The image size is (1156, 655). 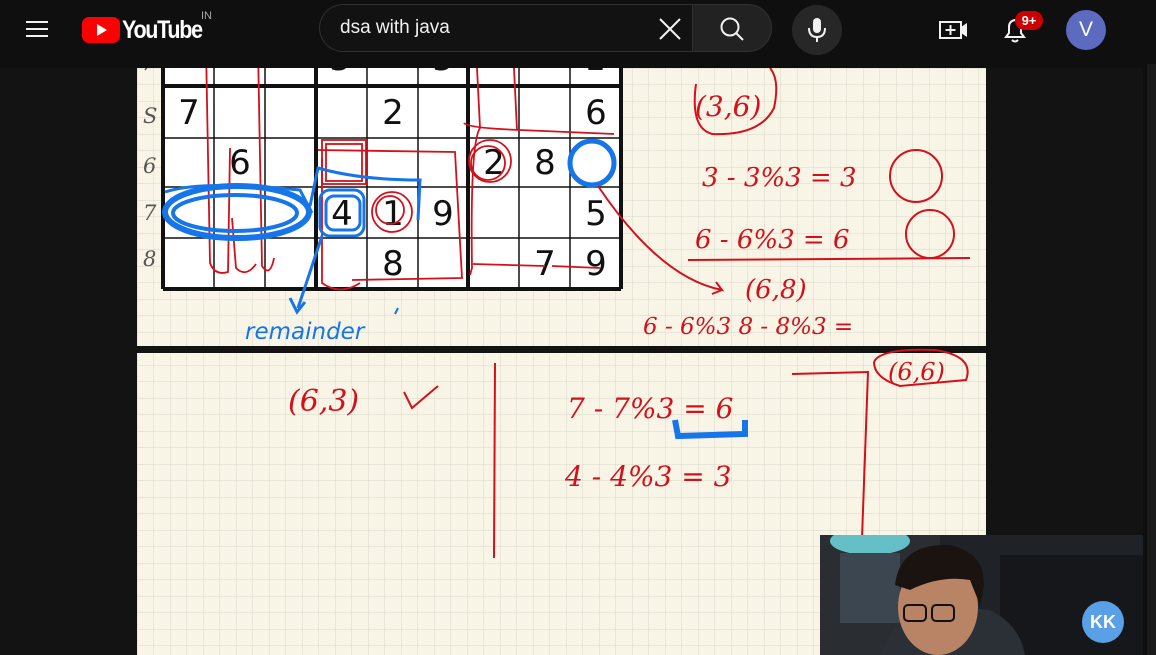 I want to click on note-eq2: 6 - 6%3 = 6, so click(x=772, y=240).